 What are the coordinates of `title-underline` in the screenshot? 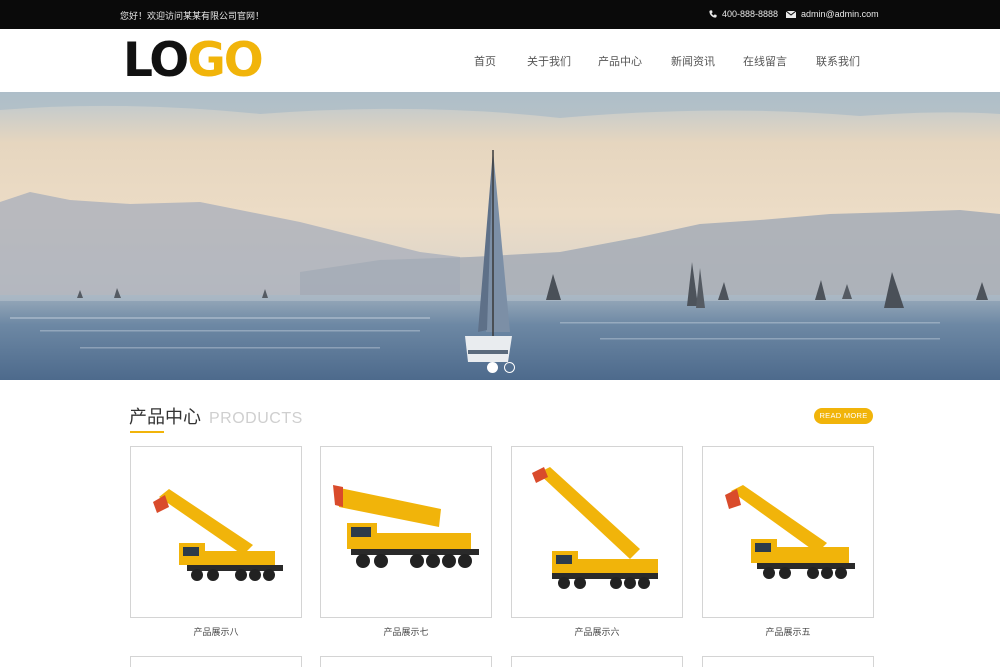 It's located at (147, 432).